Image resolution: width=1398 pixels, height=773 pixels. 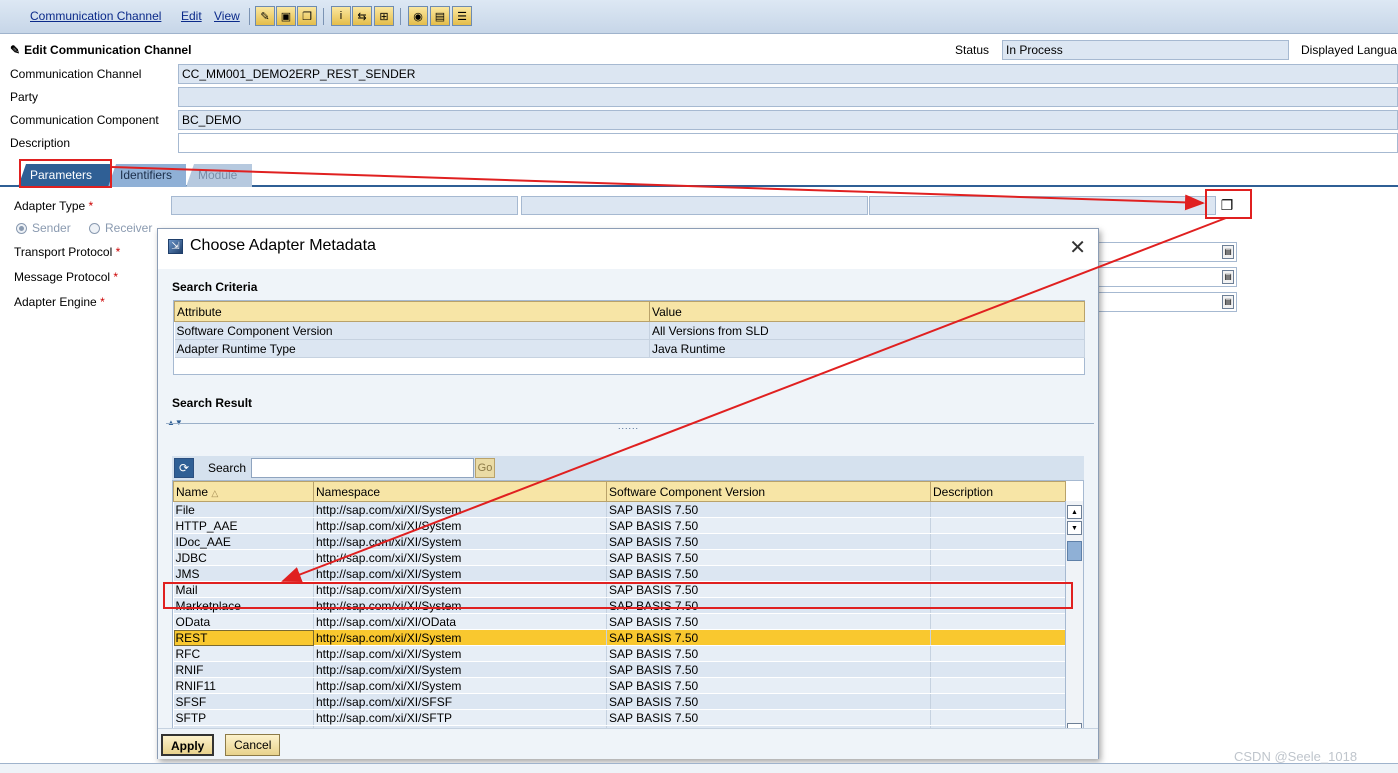 I want to click on tab-parameters: Parameters, so click(x=65, y=175).